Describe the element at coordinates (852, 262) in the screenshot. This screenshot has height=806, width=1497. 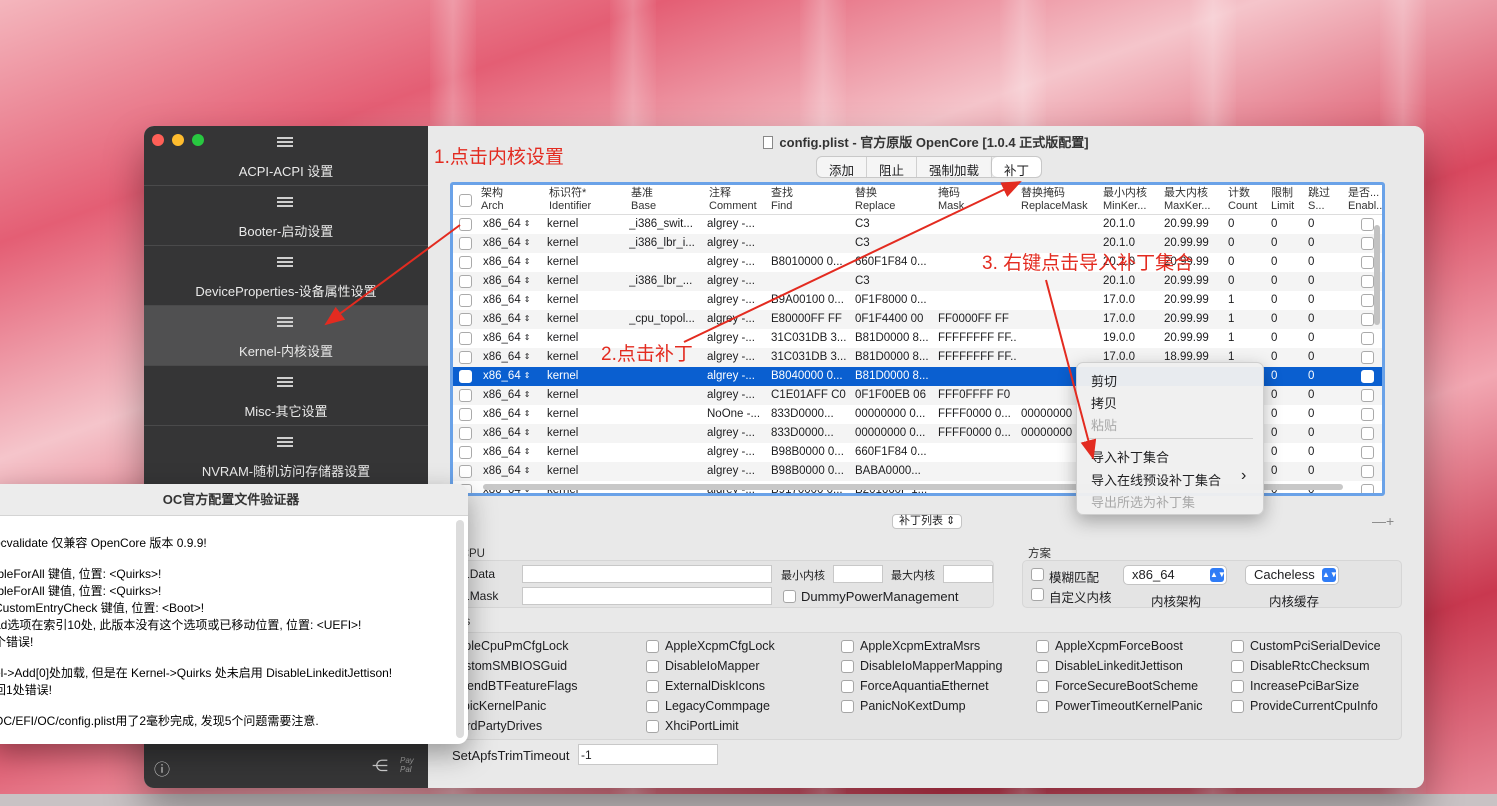
I see `arrow-to-patch-tab` at that location.